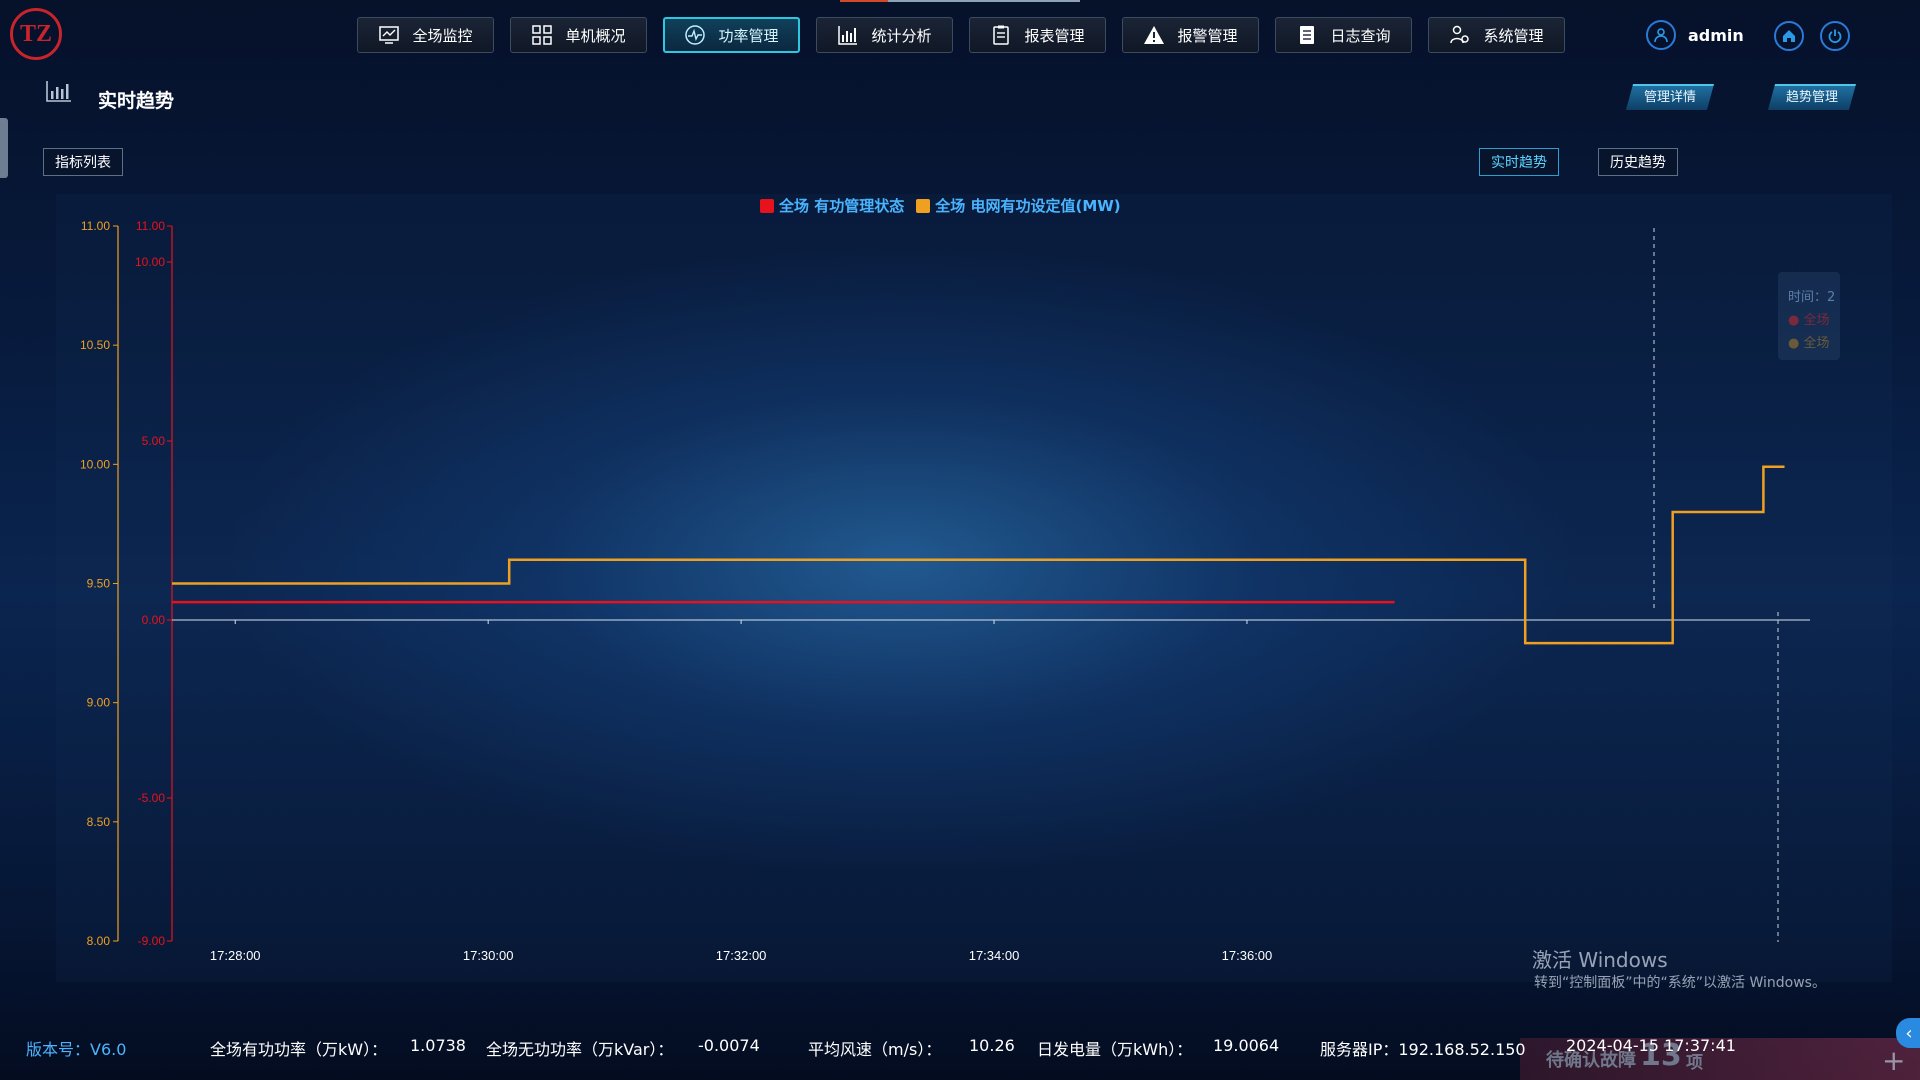  What do you see at coordinates (58, 91) in the screenshot?
I see `trend-chart-icon` at bounding box center [58, 91].